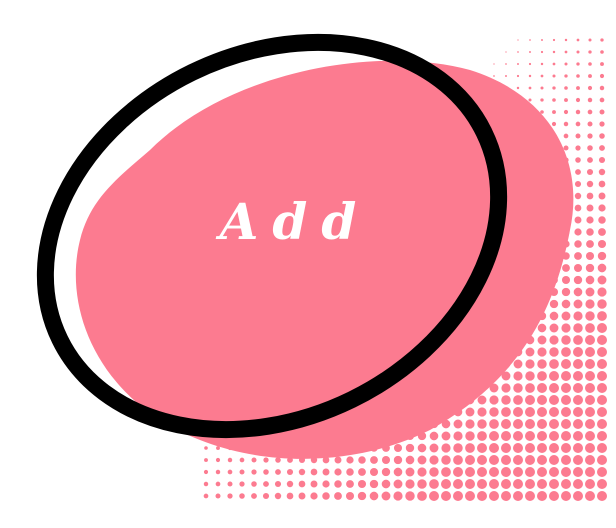  I want to click on add-label: Add, so click(295, 221).